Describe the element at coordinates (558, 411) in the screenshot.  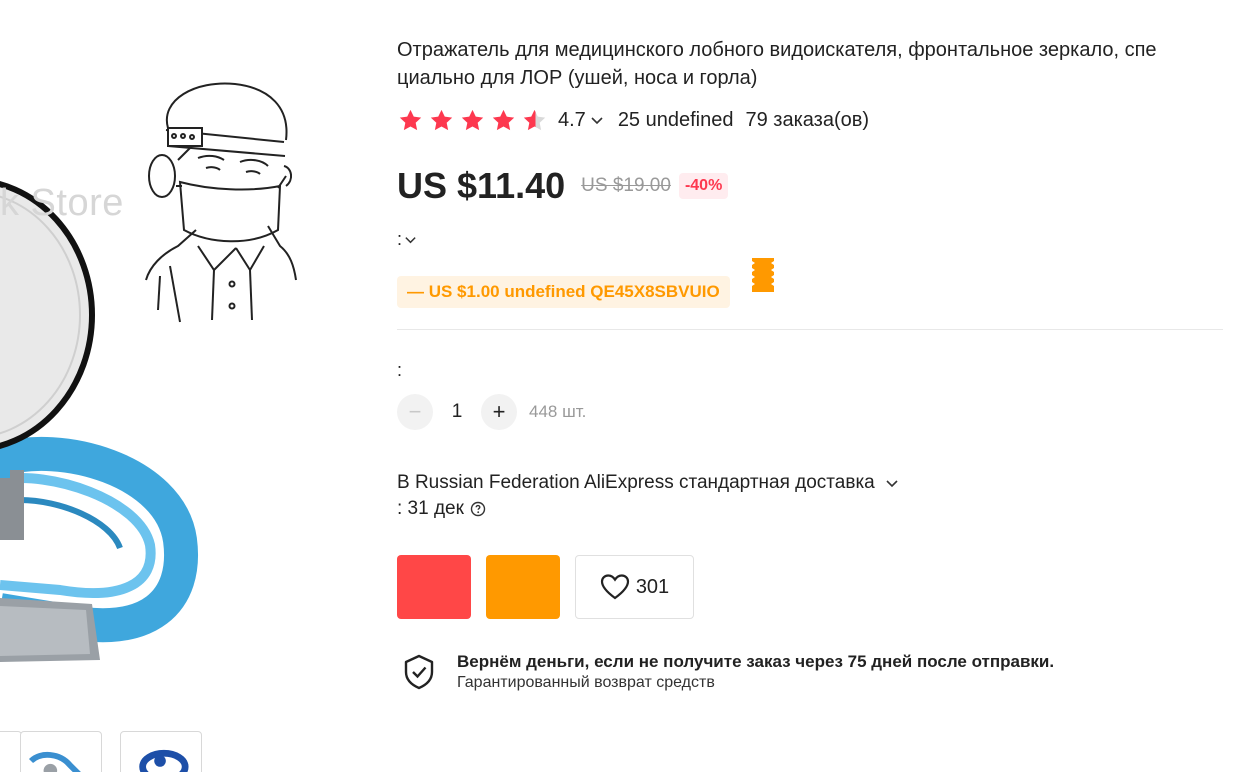
I see `stock-available: 448 шт.` at that location.